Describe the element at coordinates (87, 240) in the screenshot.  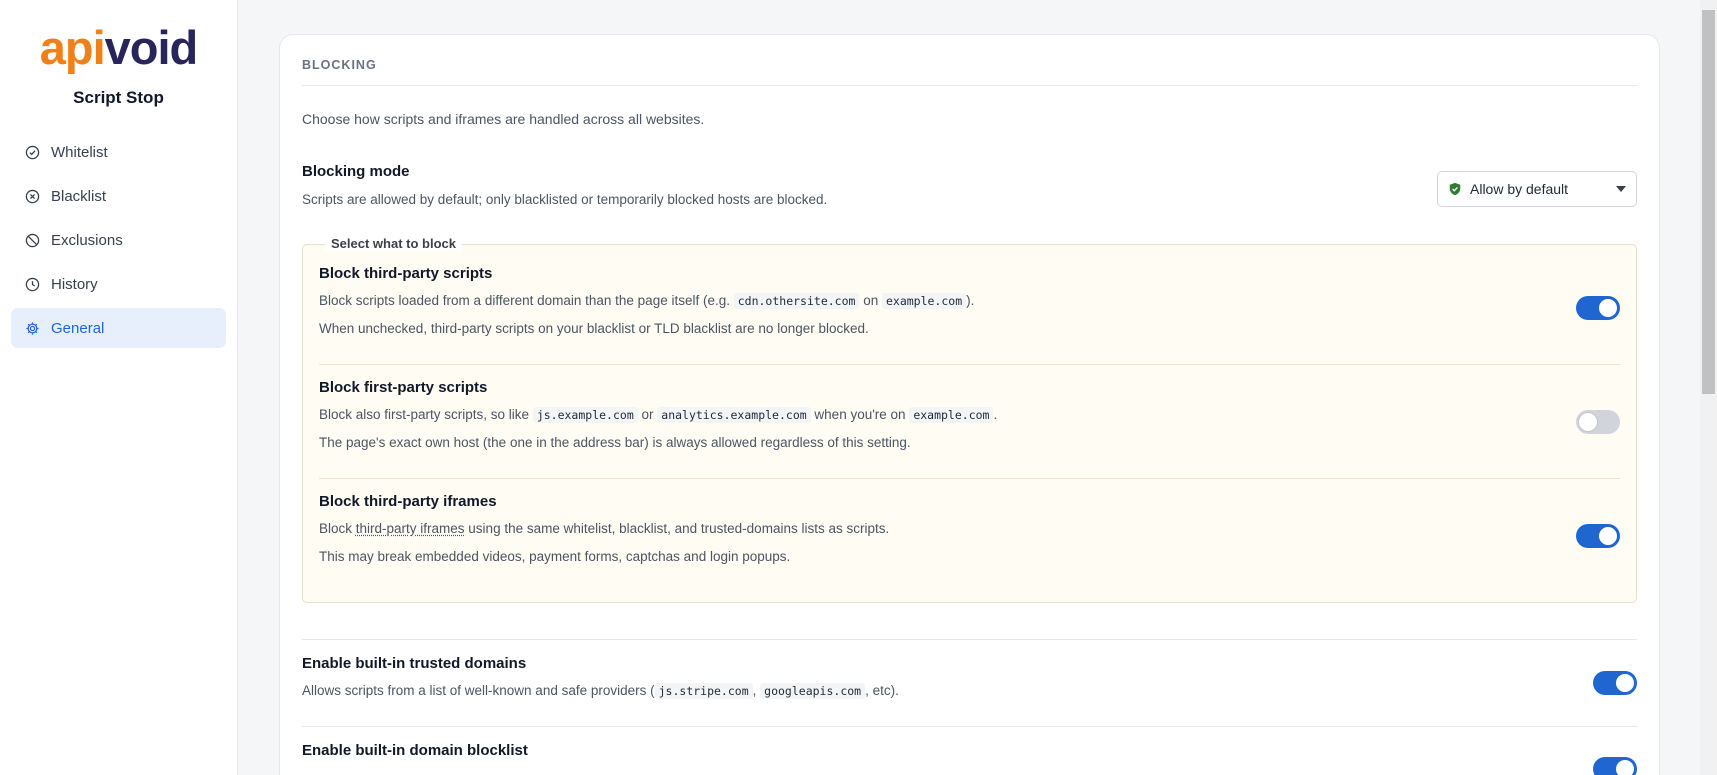
I see `sidebar-item-label: Exclusions` at that location.